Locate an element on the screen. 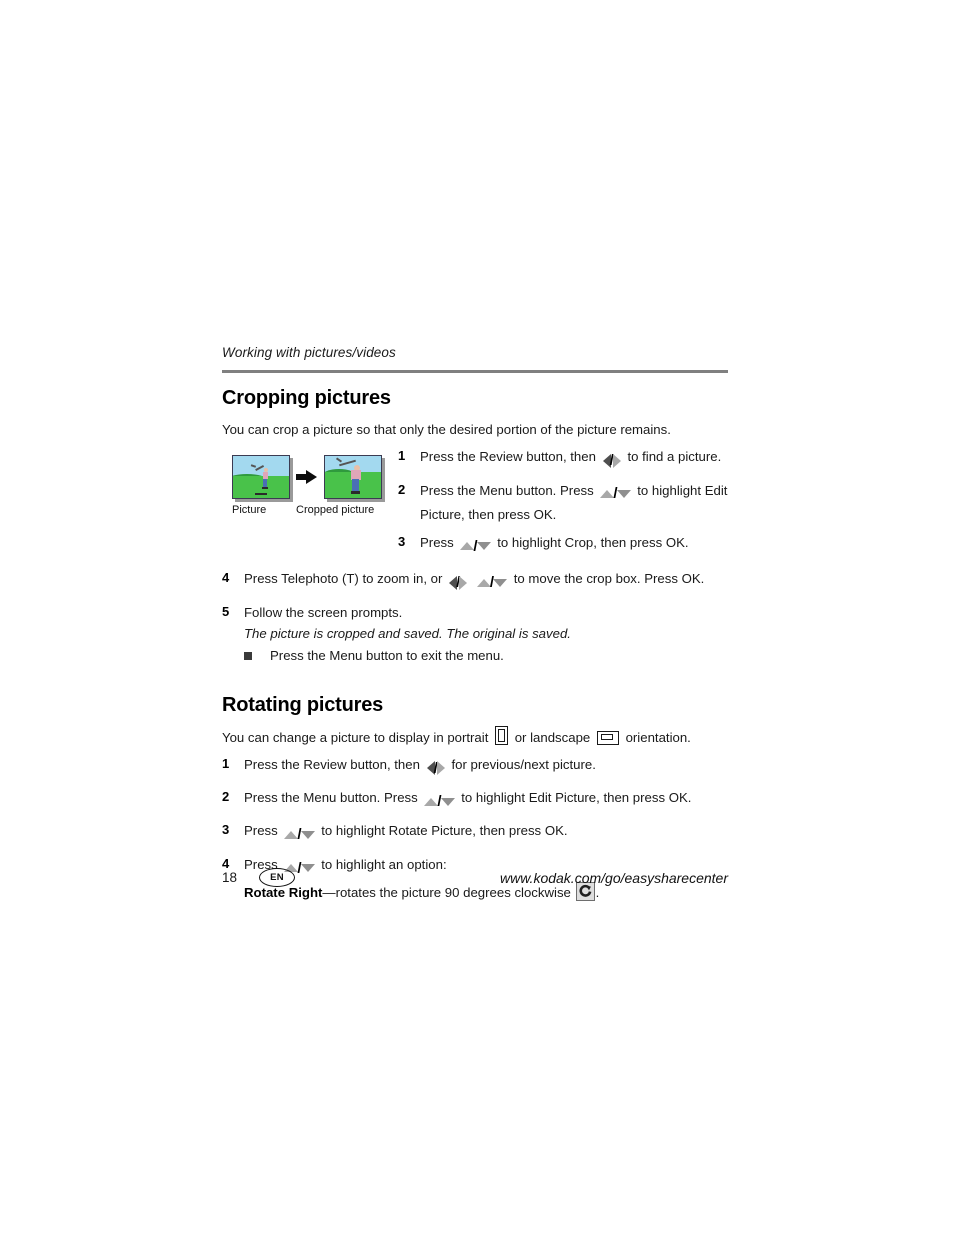 This screenshot has width=954, height=1235. bullet-square-icon is located at coordinates (248, 655).